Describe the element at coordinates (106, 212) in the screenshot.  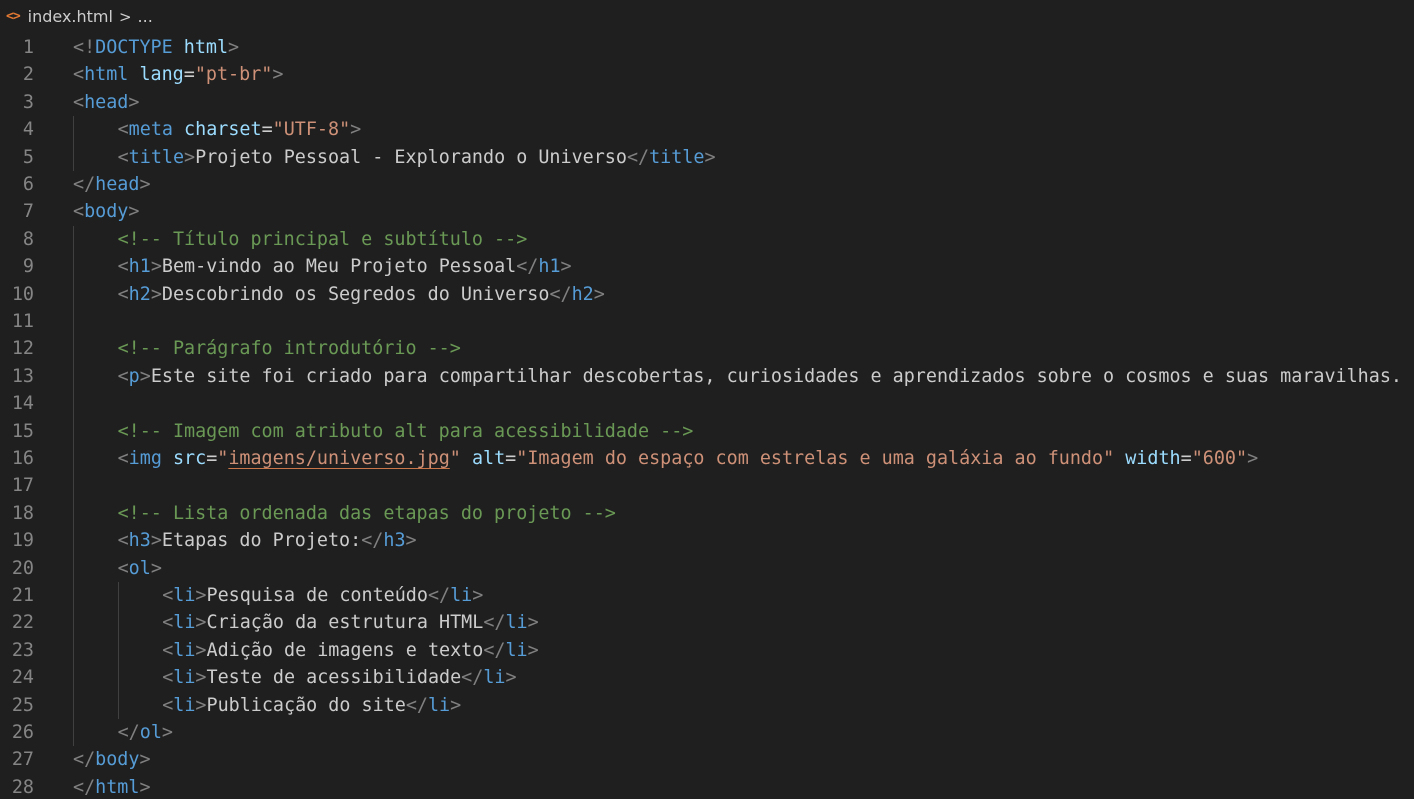
I see `code-tag: body` at that location.